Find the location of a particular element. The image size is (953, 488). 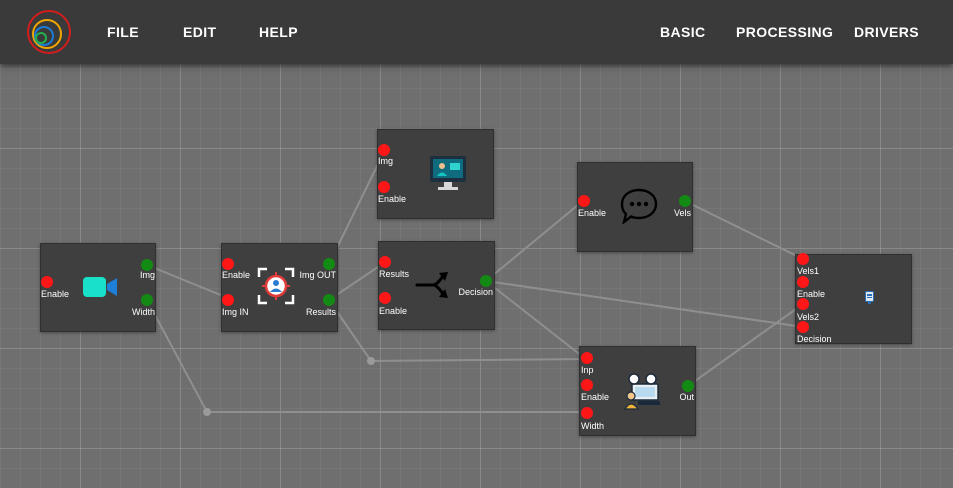

face-detection-icon is located at coordinates (276, 286).